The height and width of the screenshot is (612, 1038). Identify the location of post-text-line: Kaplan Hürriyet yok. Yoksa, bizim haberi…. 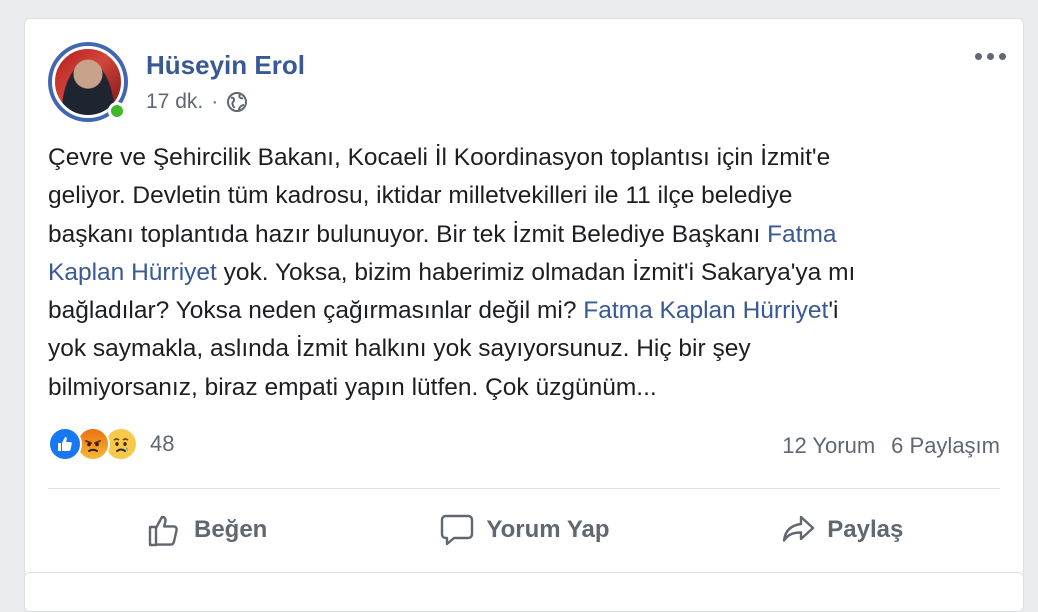
(523, 273).